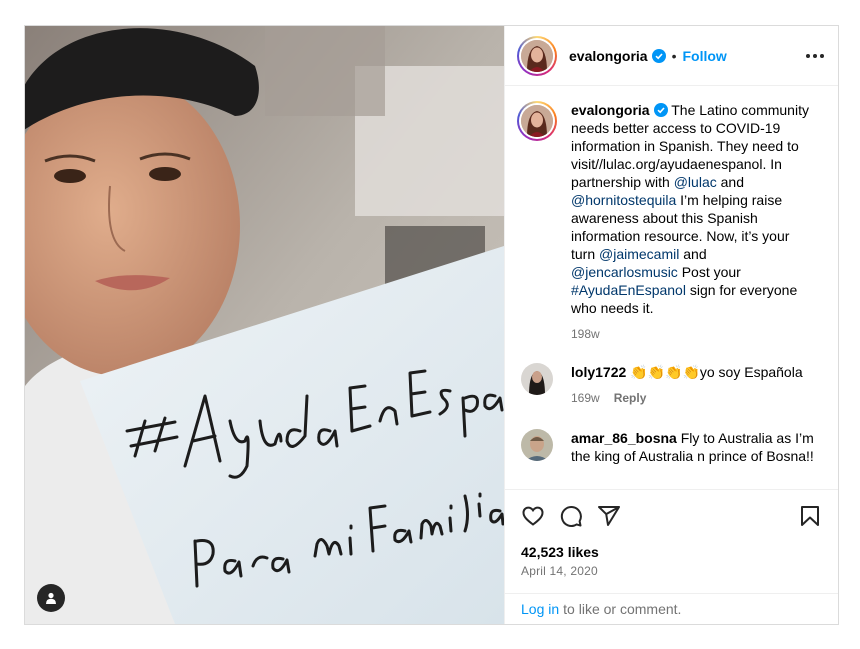 The width and height of the screenshot is (860, 649). Describe the element at coordinates (695, 182) in the screenshot. I see `caption-link: @lulac` at that location.